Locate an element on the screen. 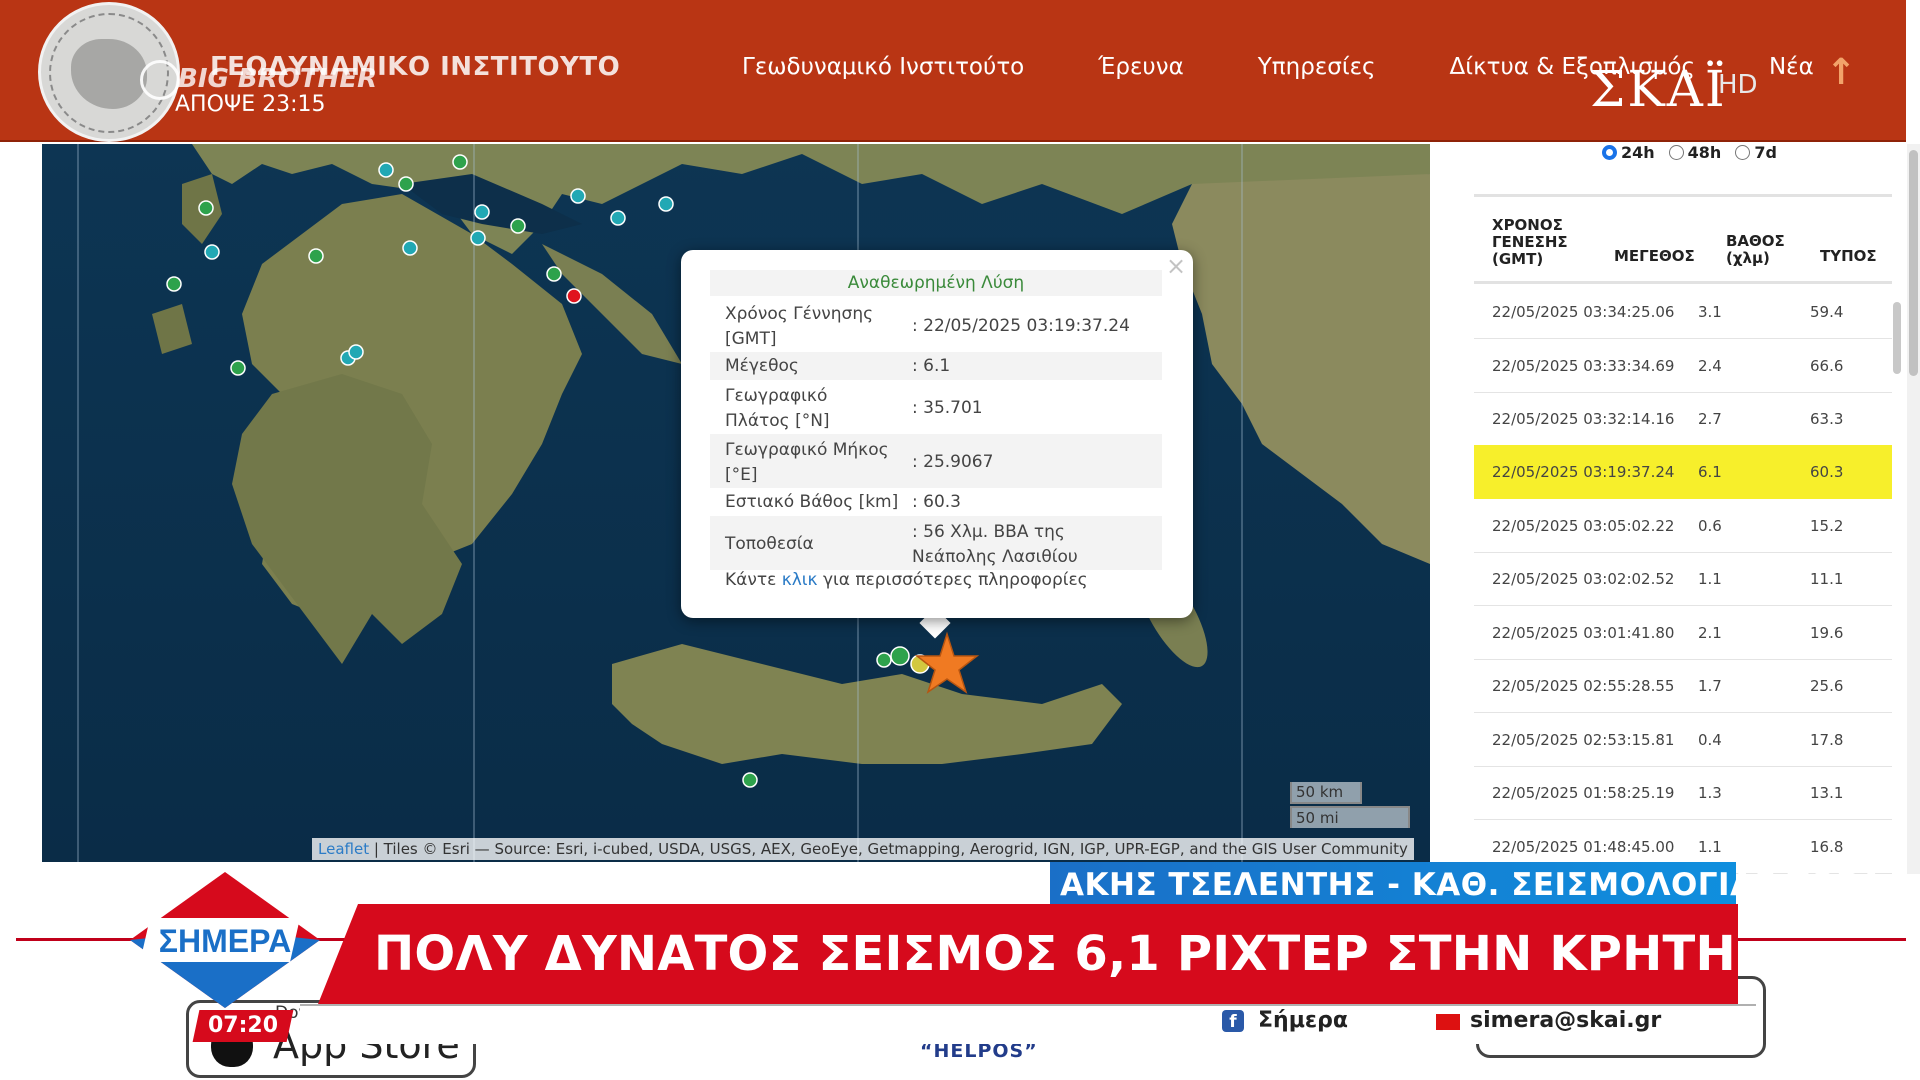 Image resolution: width=1920 pixels, height=1080 pixels. popup-value: : 60.3 is located at coordinates (936, 502).